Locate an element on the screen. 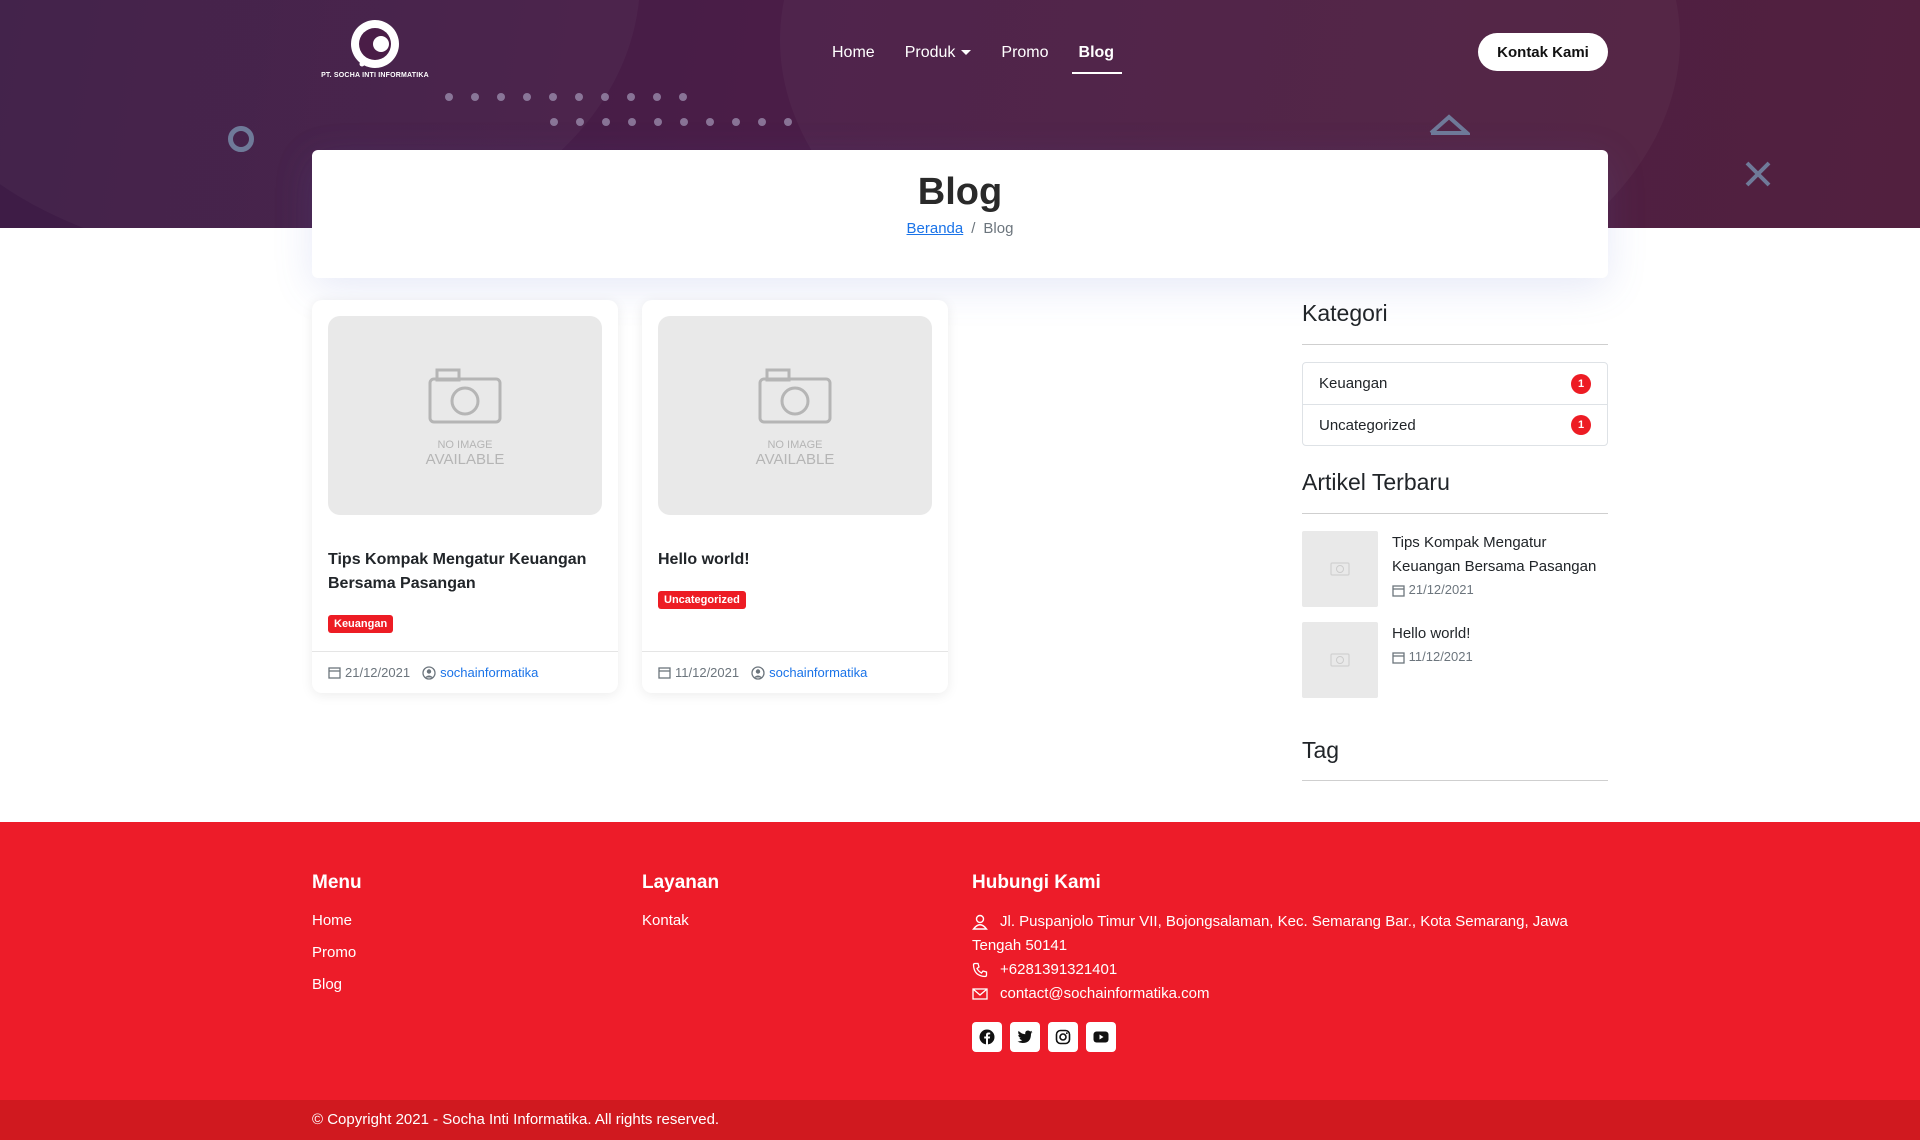 The width and height of the screenshot is (1920, 1140). nav-promo: Promo is located at coordinates (1024, 53).